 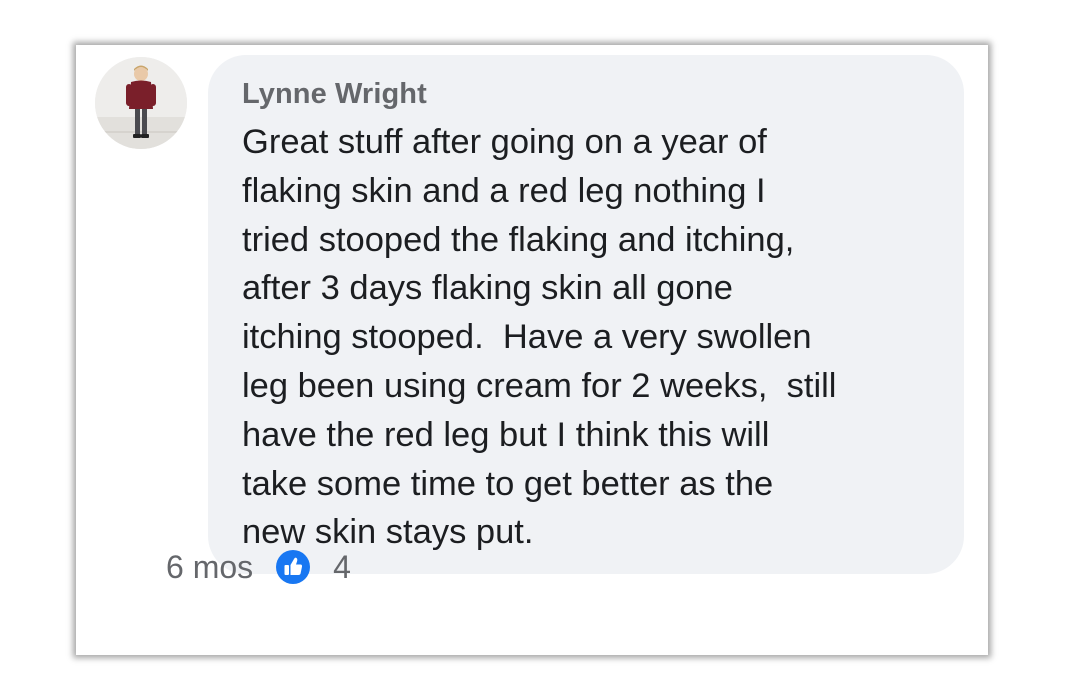 What do you see at coordinates (334, 94) in the screenshot?
I see `comment-author: Lynne Wright` at bounding box center [334, 94].